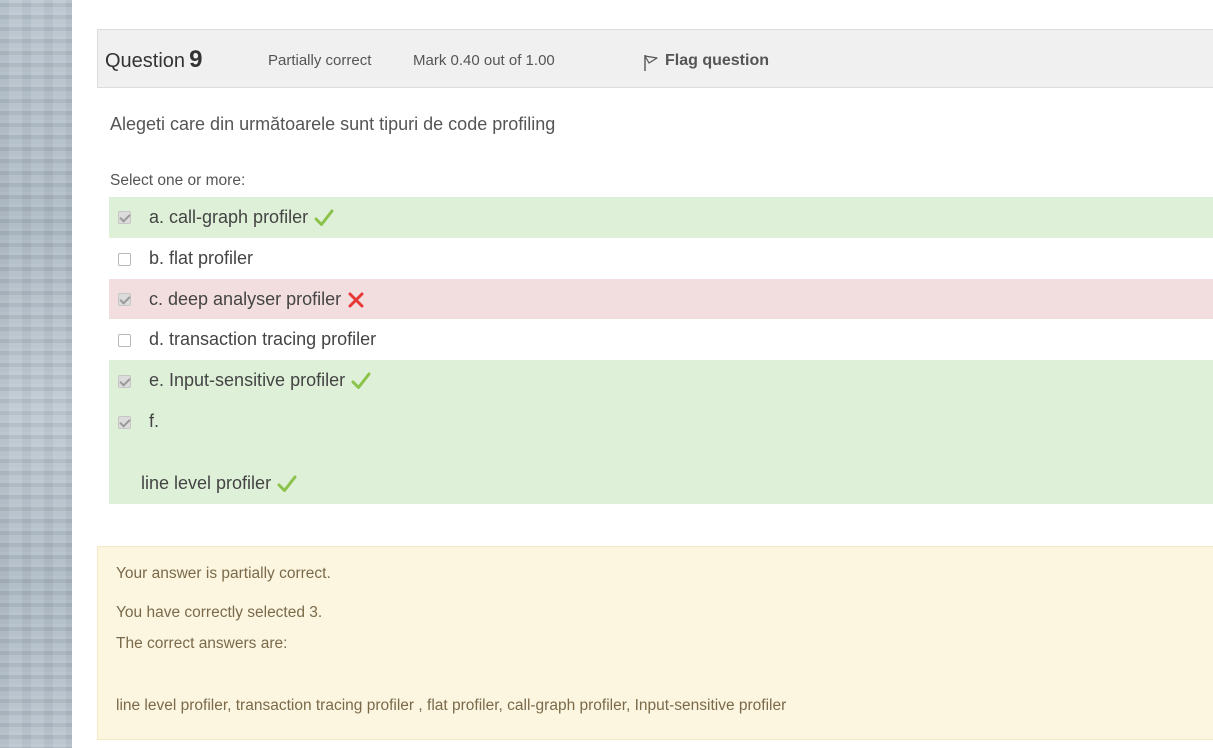 This screenshot has width=1213, height=748. Describe the element at coordinates (124, 340) in the screenshot. I see `answer-checkbox-d` at that location.